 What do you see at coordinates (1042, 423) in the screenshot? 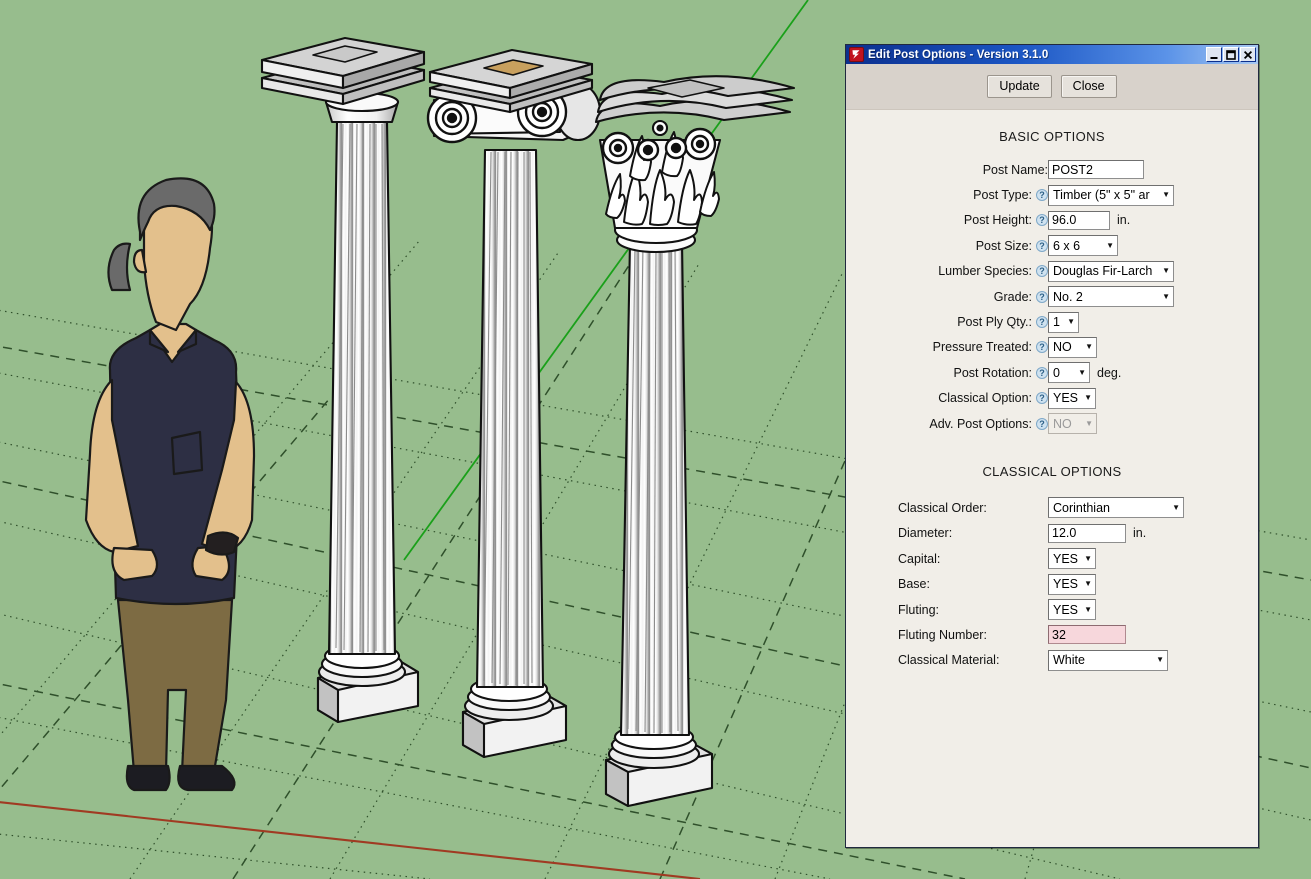
I see `help-icon-adv-post-options: ?` at bounding box center [1042, 423].